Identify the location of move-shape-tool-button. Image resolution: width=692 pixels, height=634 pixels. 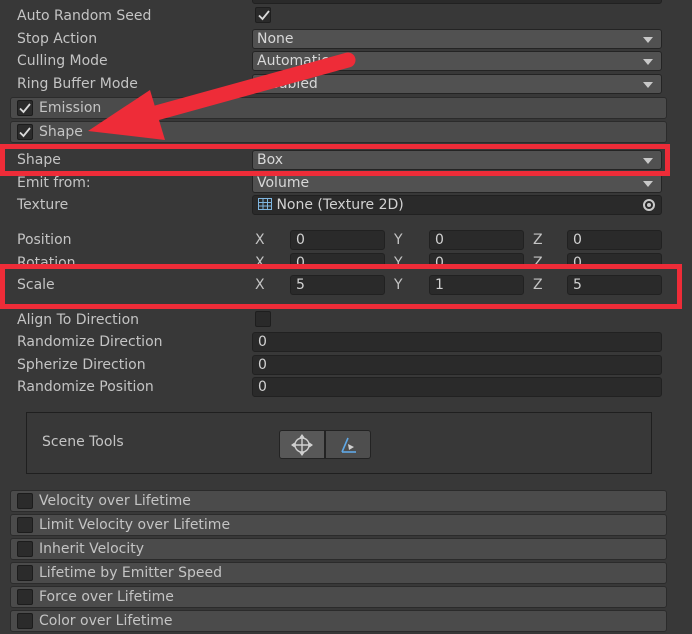
(302, 444).